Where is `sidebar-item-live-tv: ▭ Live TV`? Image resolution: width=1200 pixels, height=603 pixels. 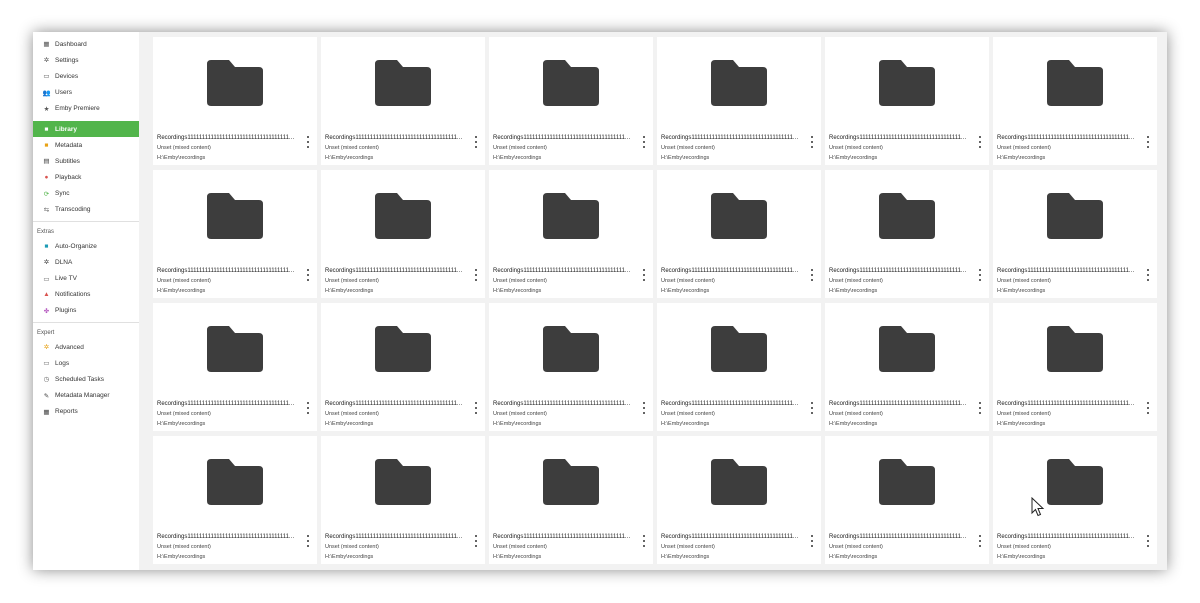 sidebar-item-live-tv: ▭ Live TV is located at coordinates (86, 278).